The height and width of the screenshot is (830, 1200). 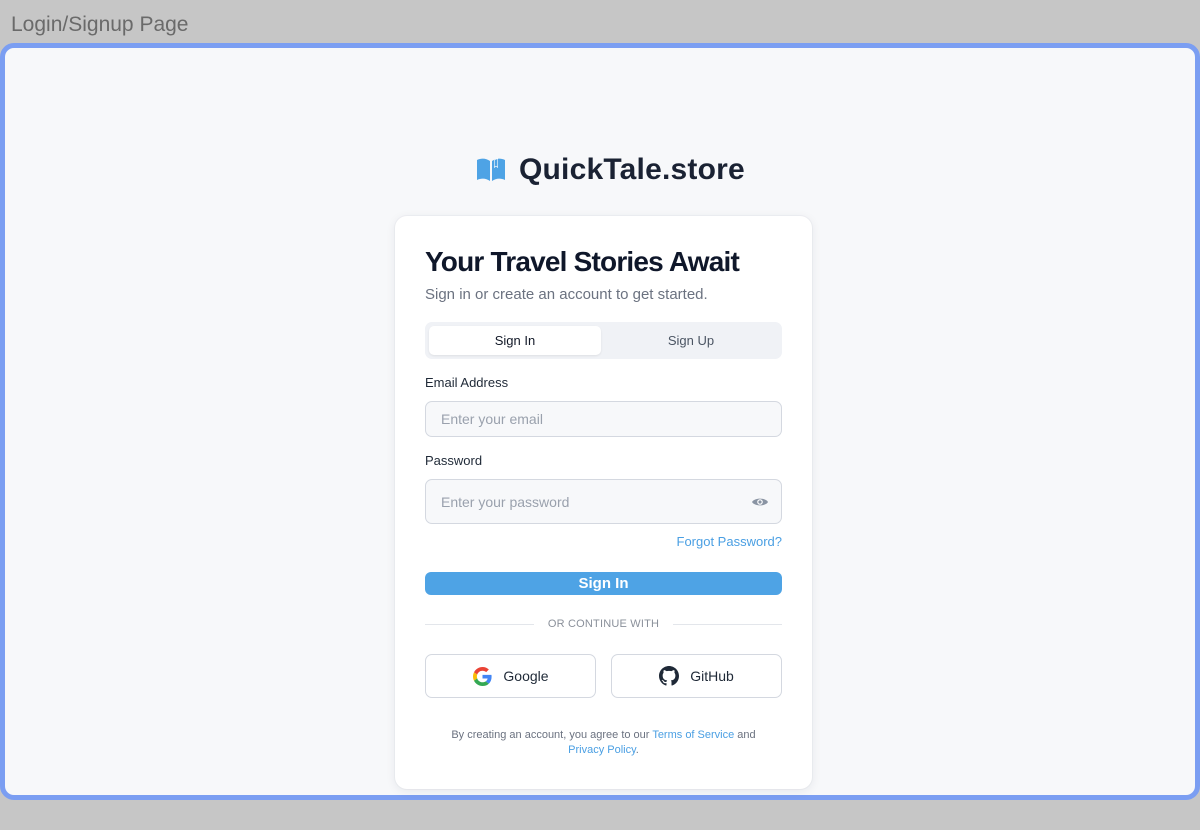 What do you see at coordinates (491, 170) in the screenshot?
I see `open-book-icon` at bounding box center [491, 170].